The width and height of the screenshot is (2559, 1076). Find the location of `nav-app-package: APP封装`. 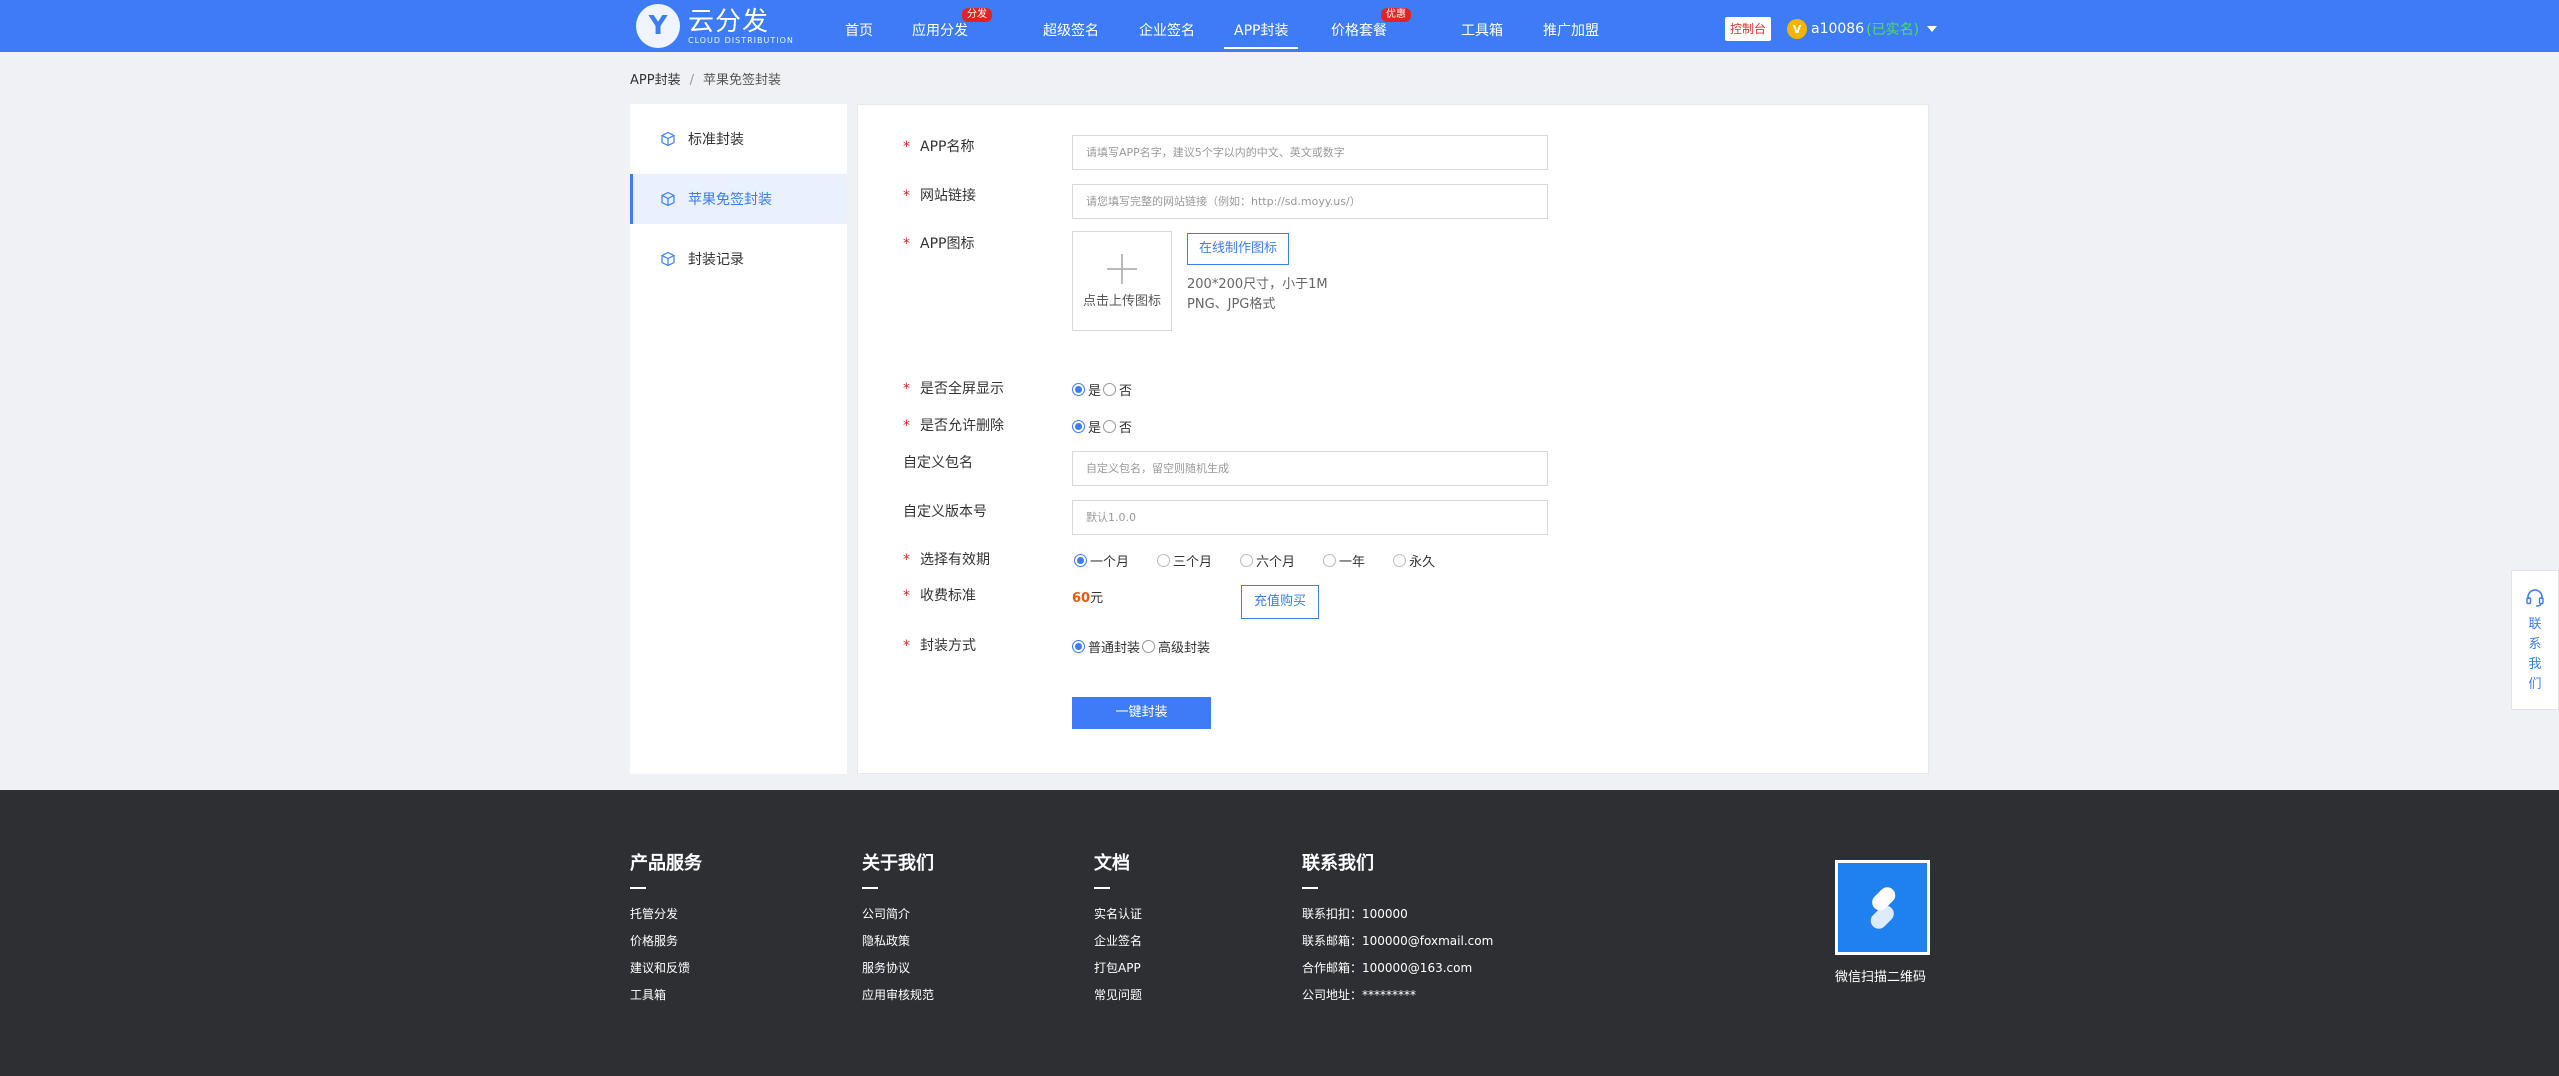

nav-app-package: APP封装 is located at coordinates (1261, 34).